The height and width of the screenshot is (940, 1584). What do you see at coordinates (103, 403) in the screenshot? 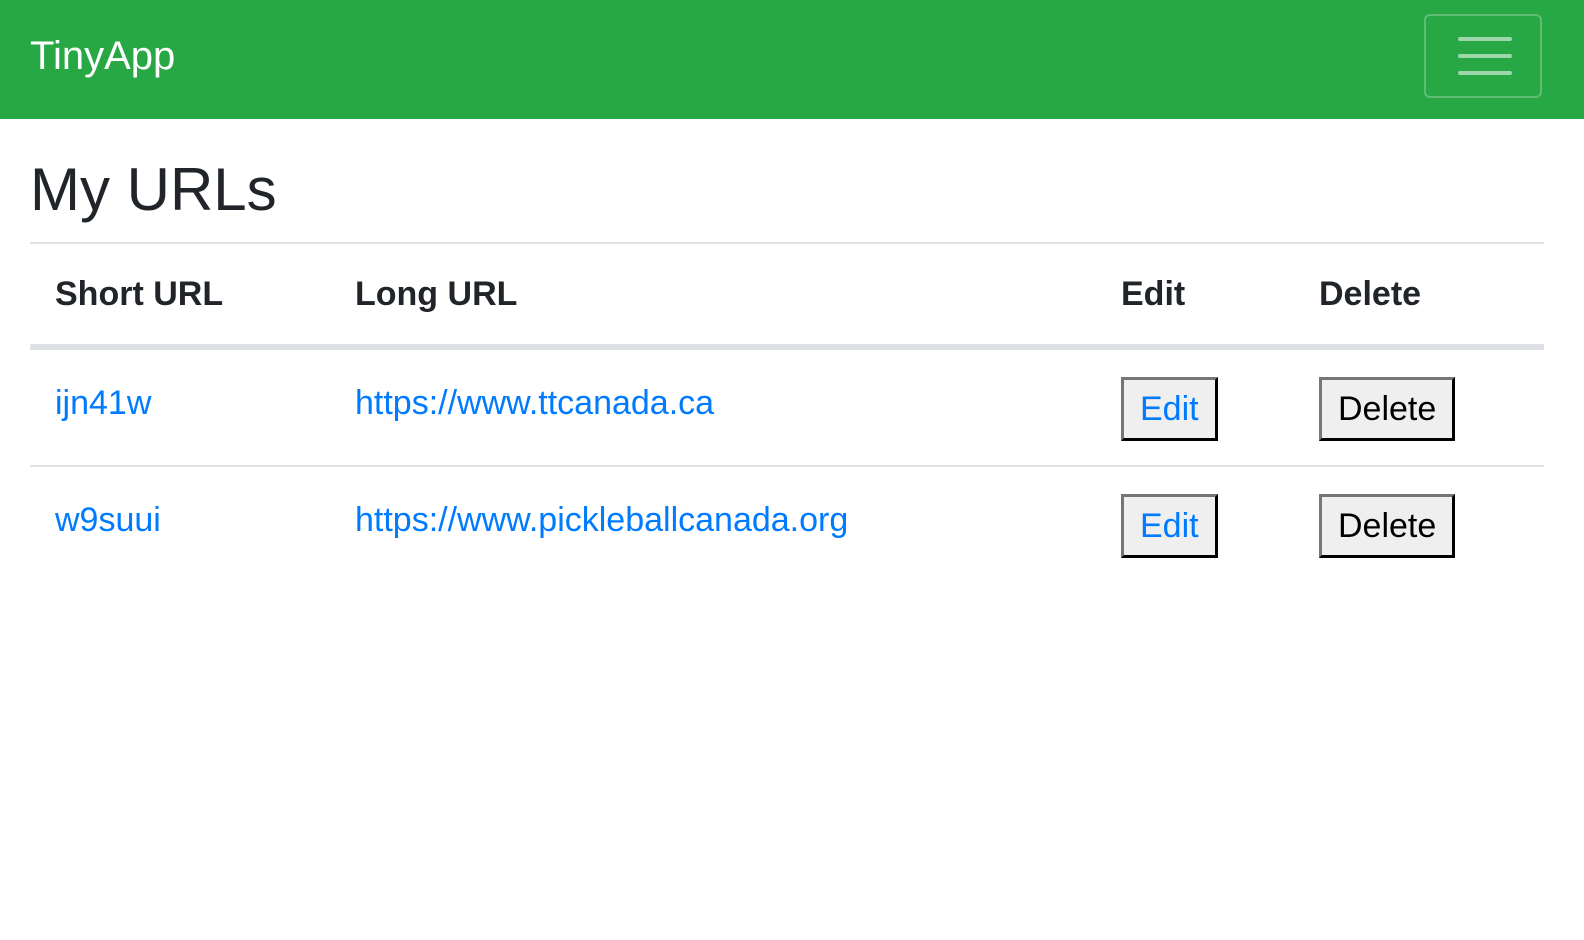
I see `short-url-link: ijn41w` at bounding box center [103, 403].